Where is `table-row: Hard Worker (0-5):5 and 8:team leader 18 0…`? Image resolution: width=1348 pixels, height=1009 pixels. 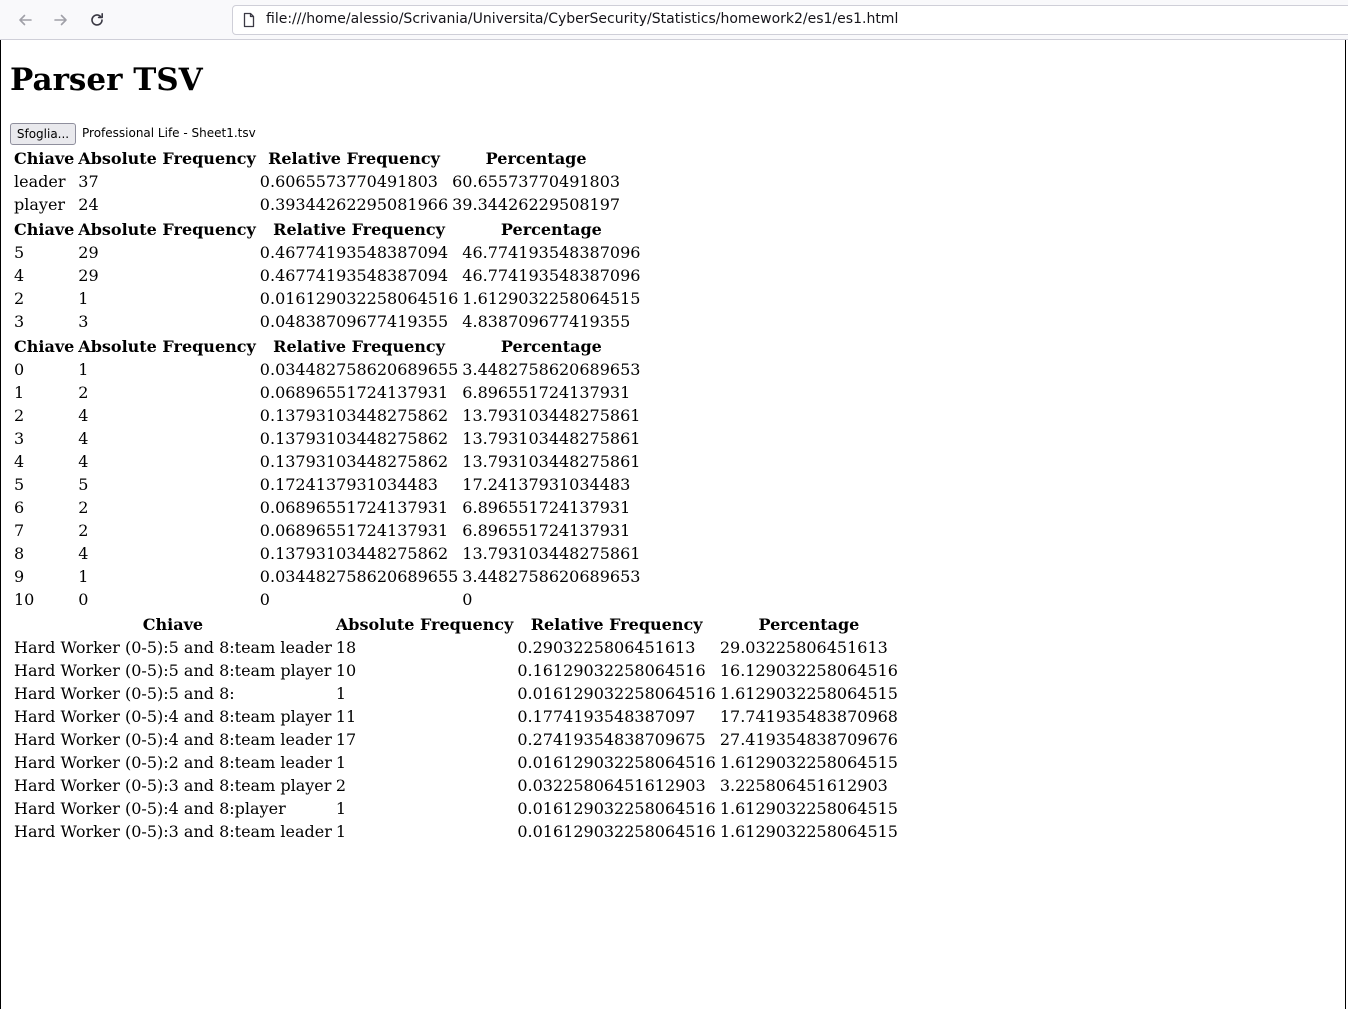
table-row: Hard Worker (0-5):5 and 8:team leader 18 0… is located at coordinates (456, 647).